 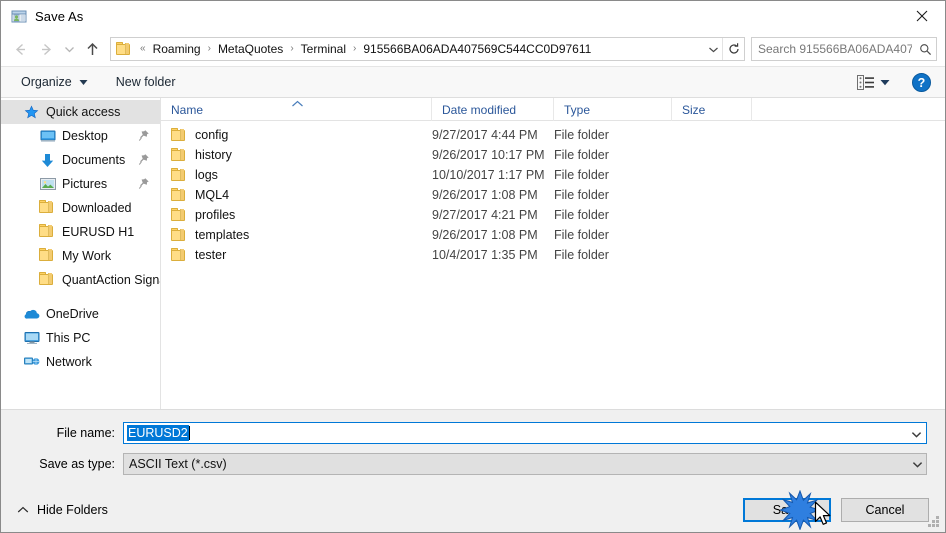 What do you see at coordinates (31, 112) in the screenshot?
I see `star-icon` at bounding box center [31, 112].